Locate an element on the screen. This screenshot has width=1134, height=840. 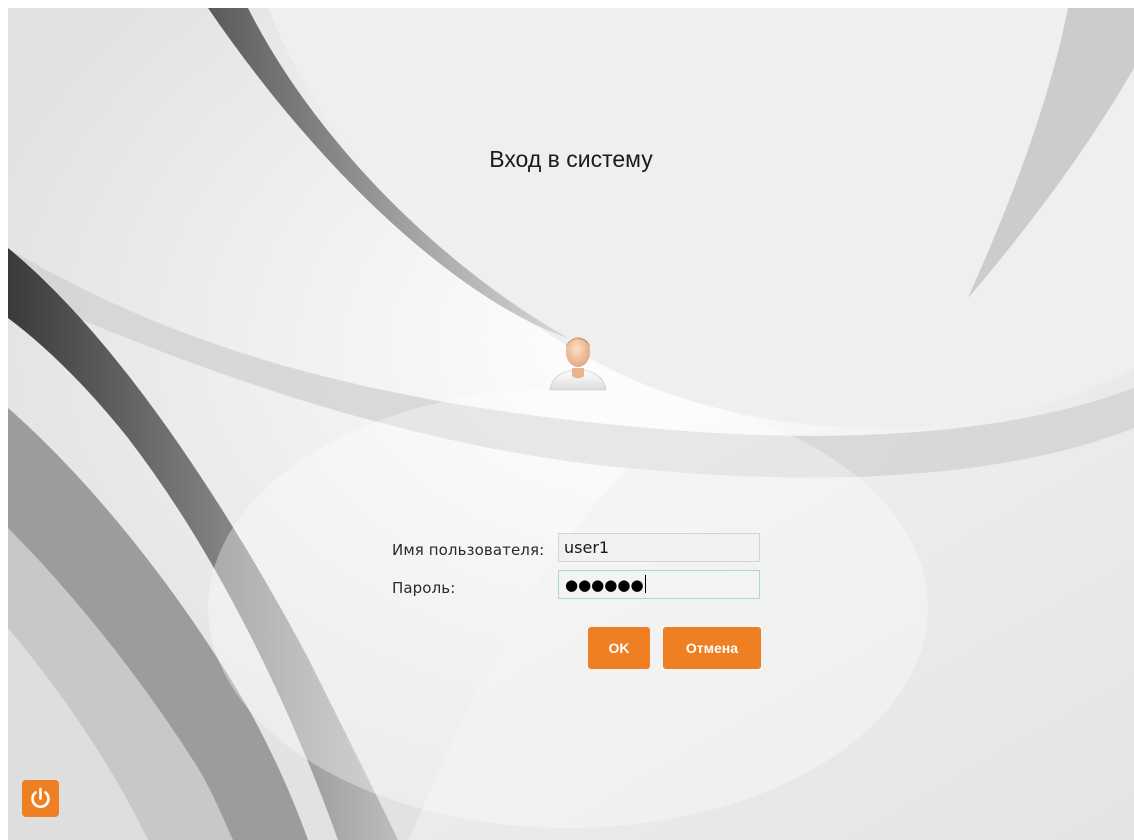
username-field: user1 is located at coordinates (659, 547).